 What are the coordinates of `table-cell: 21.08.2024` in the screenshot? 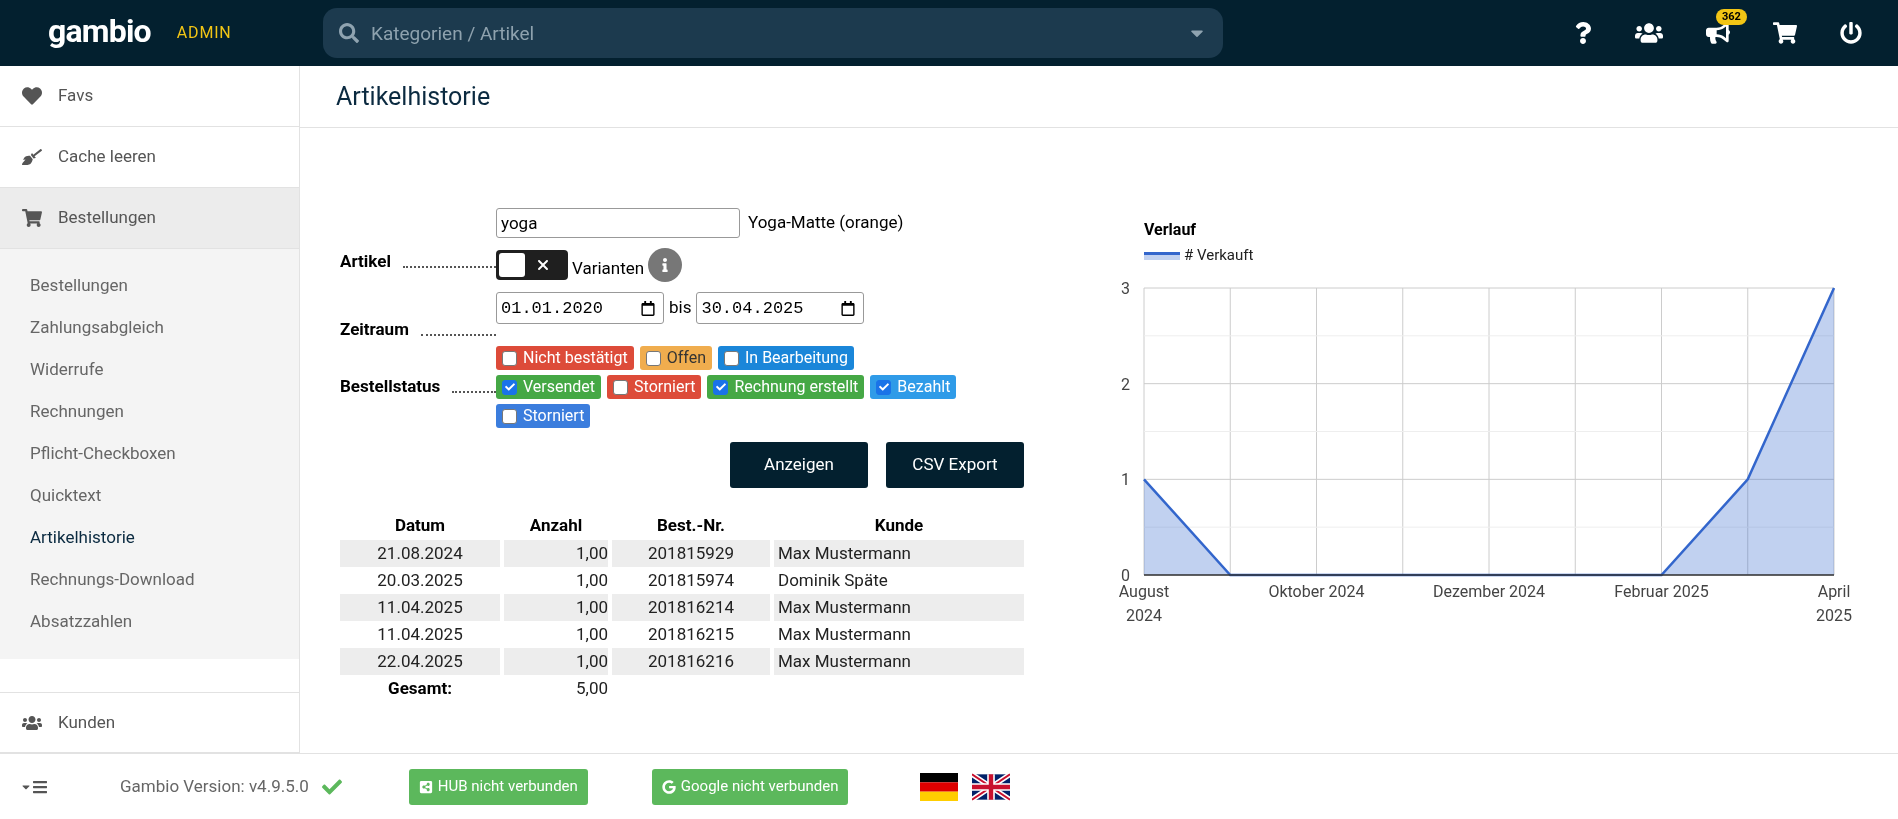 It's located at (420, 553).